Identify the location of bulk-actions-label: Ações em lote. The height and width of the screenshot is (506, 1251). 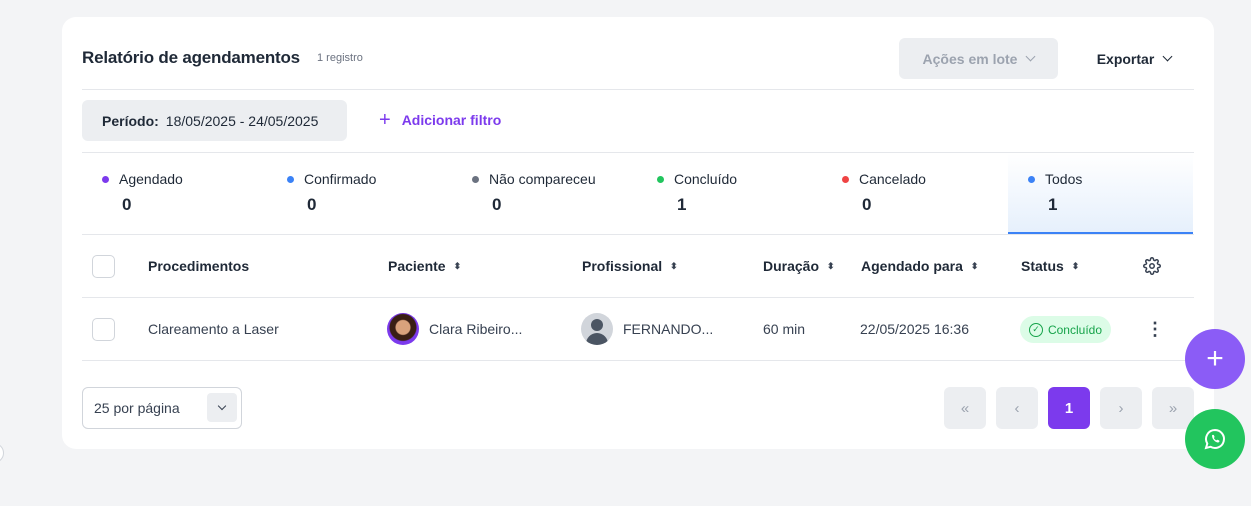
(970, 58).